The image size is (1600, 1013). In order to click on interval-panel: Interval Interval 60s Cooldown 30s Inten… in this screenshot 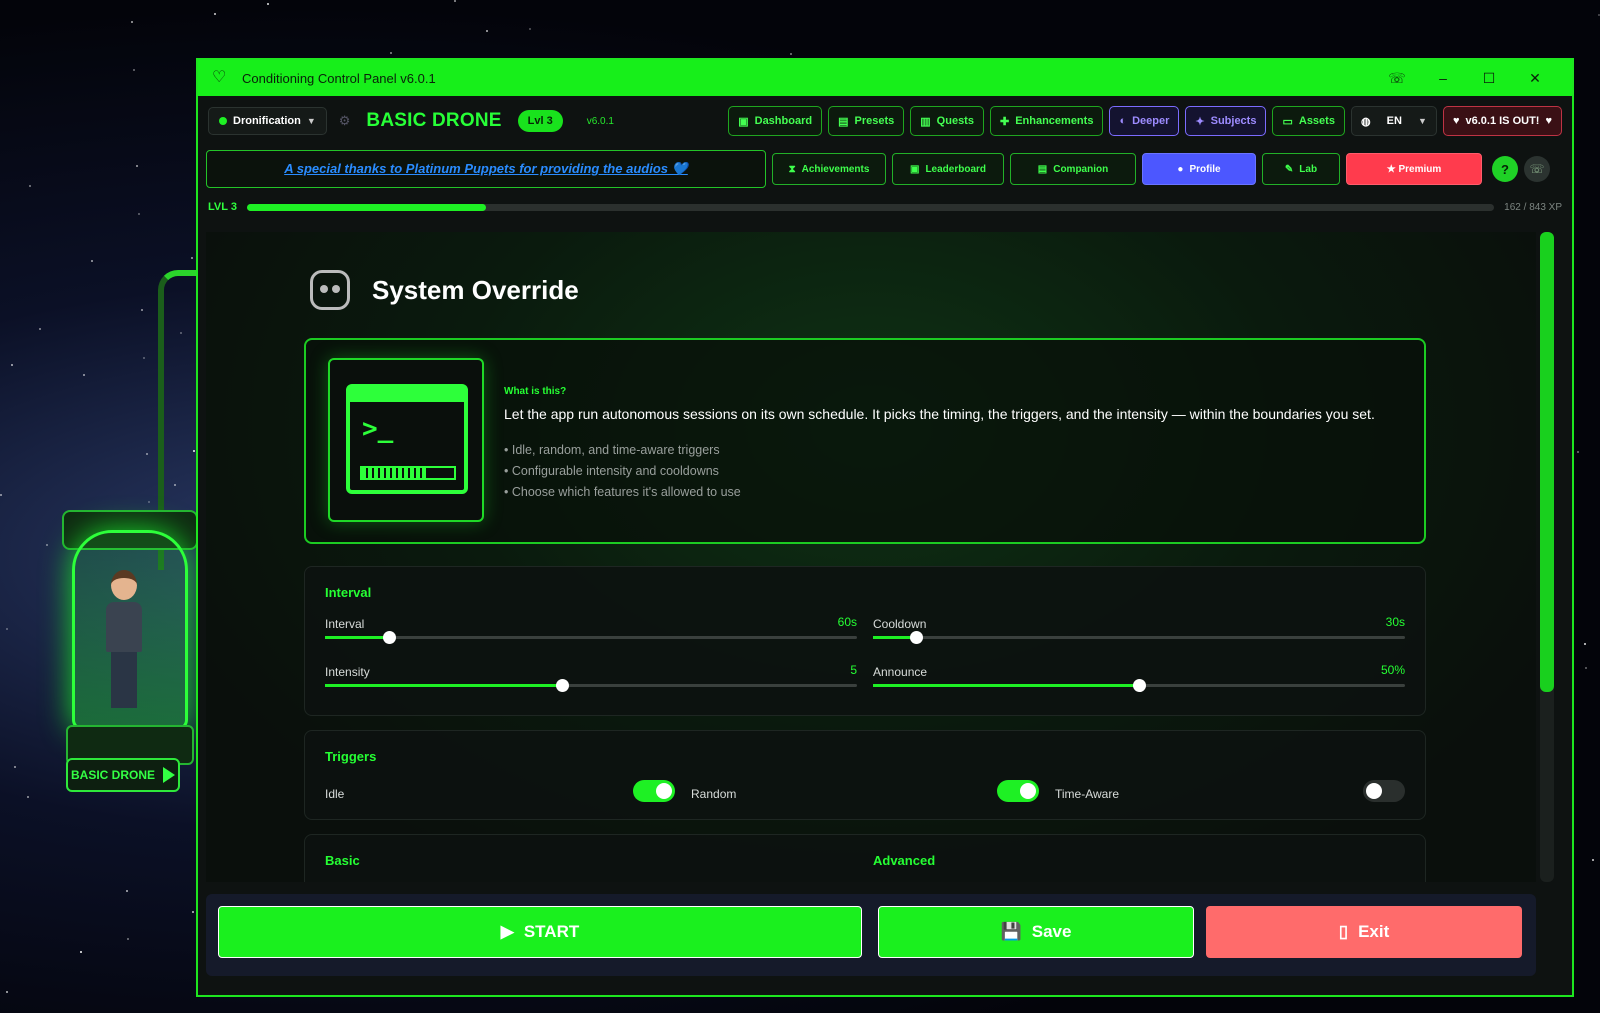, I will do `click(865, 641)`.